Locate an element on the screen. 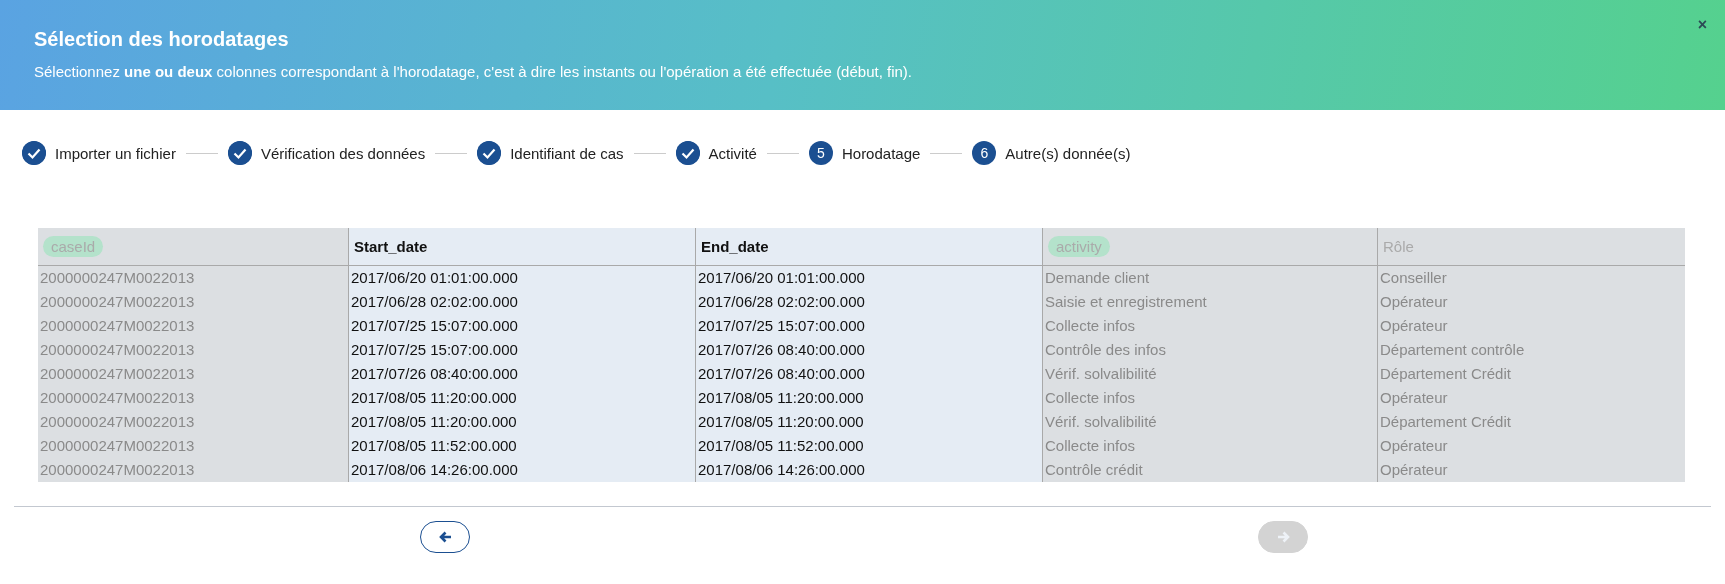 The width and height of the screenshot is (1725, 584). step-label: Importer un fichier is located at coordinates (115, 153).